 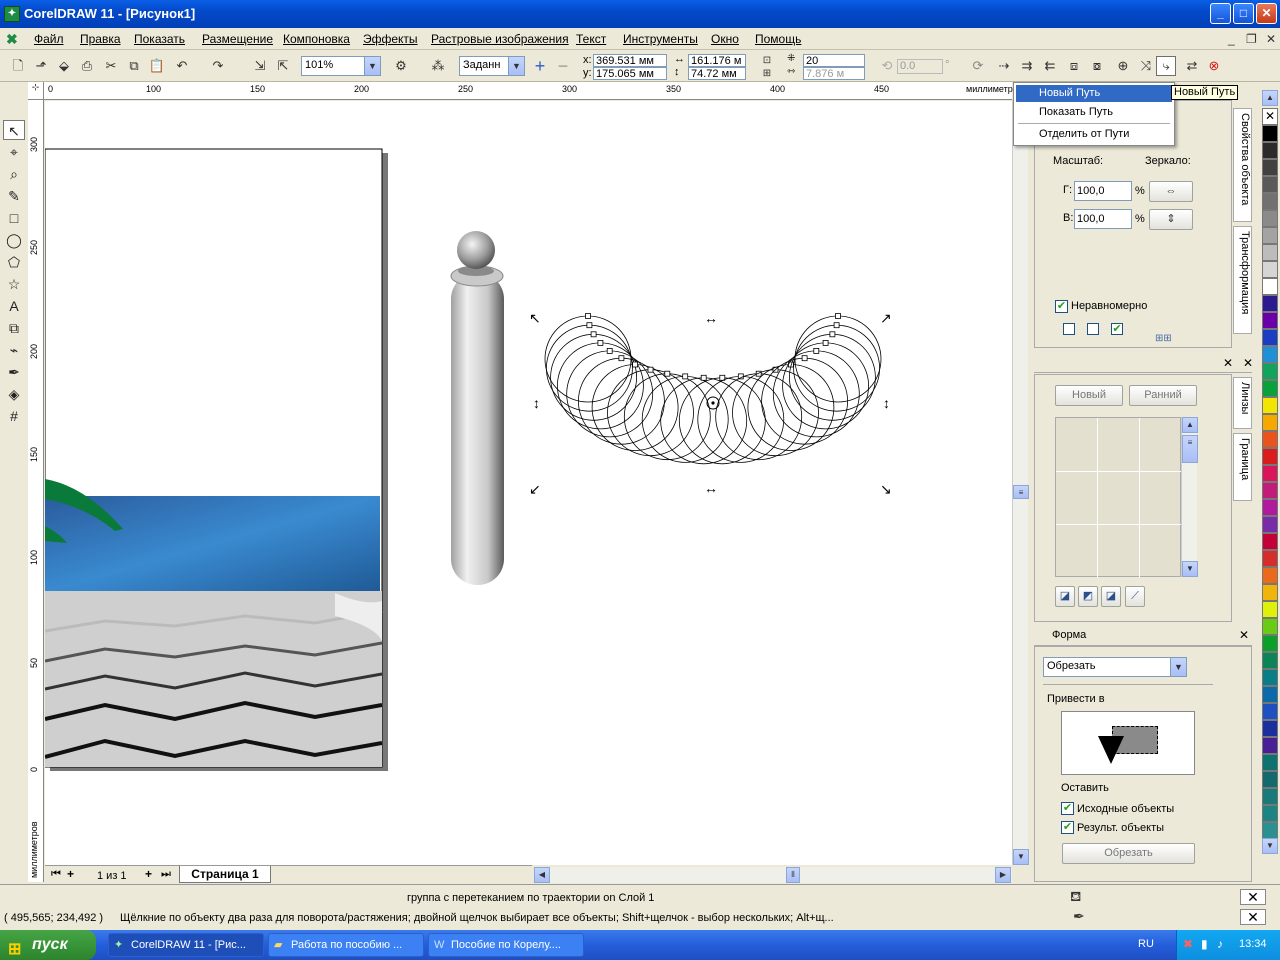 What do you see at coordinates (1242, 165) in the screenshot?
I see `tab-object-properties: Свойства объекта` at bounding box center [1242, 165].